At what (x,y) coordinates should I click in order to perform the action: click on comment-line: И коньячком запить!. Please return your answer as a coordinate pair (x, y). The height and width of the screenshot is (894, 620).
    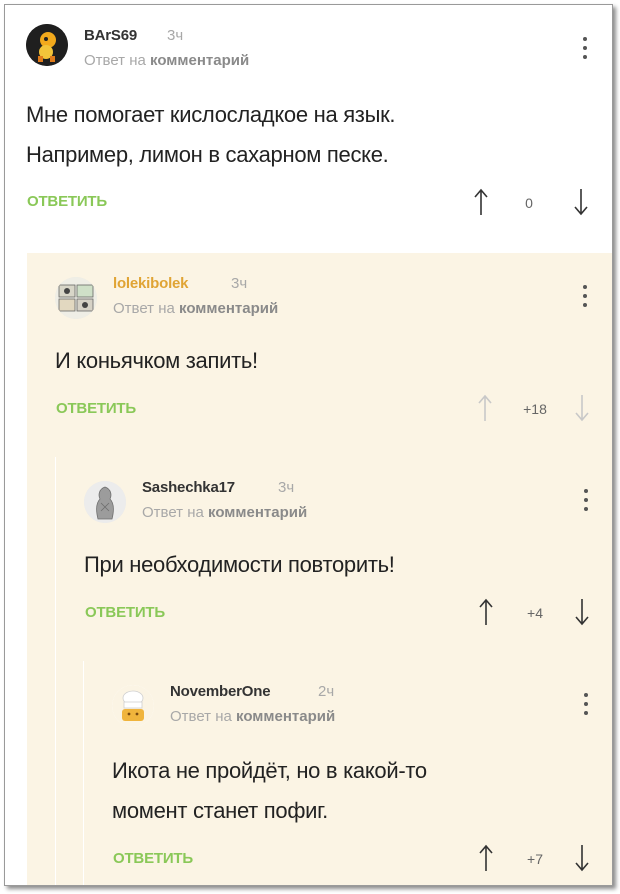
    Looking at the image, I should click on (156, 360).